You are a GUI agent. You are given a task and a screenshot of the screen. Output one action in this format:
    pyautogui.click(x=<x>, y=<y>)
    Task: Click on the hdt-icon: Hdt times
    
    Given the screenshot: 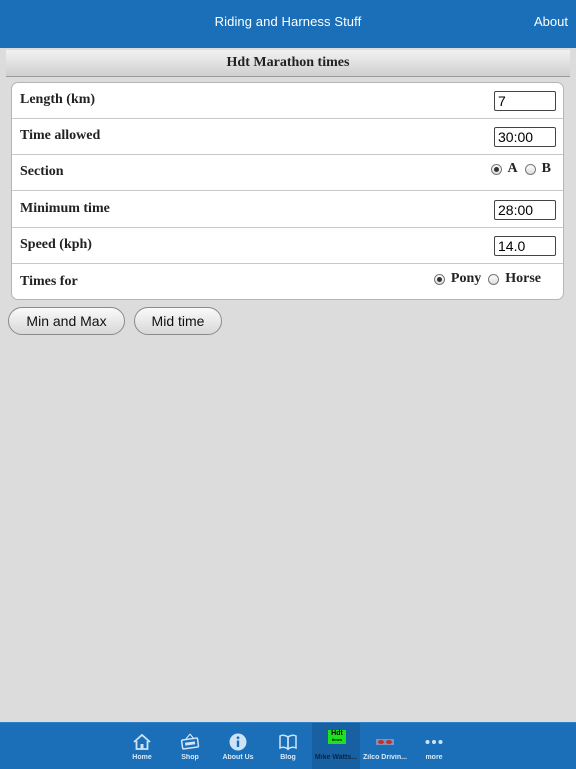 What is the action you would take?
    pyautogui.click(x=337, y=737)
    